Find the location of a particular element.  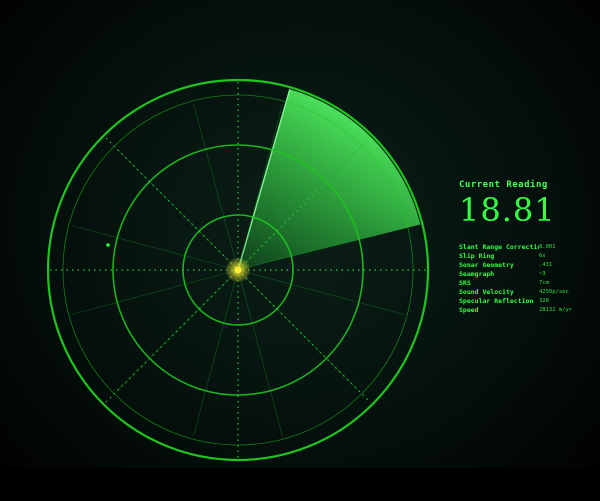

parameter-value: 328 is located at coordinates (544, 300).